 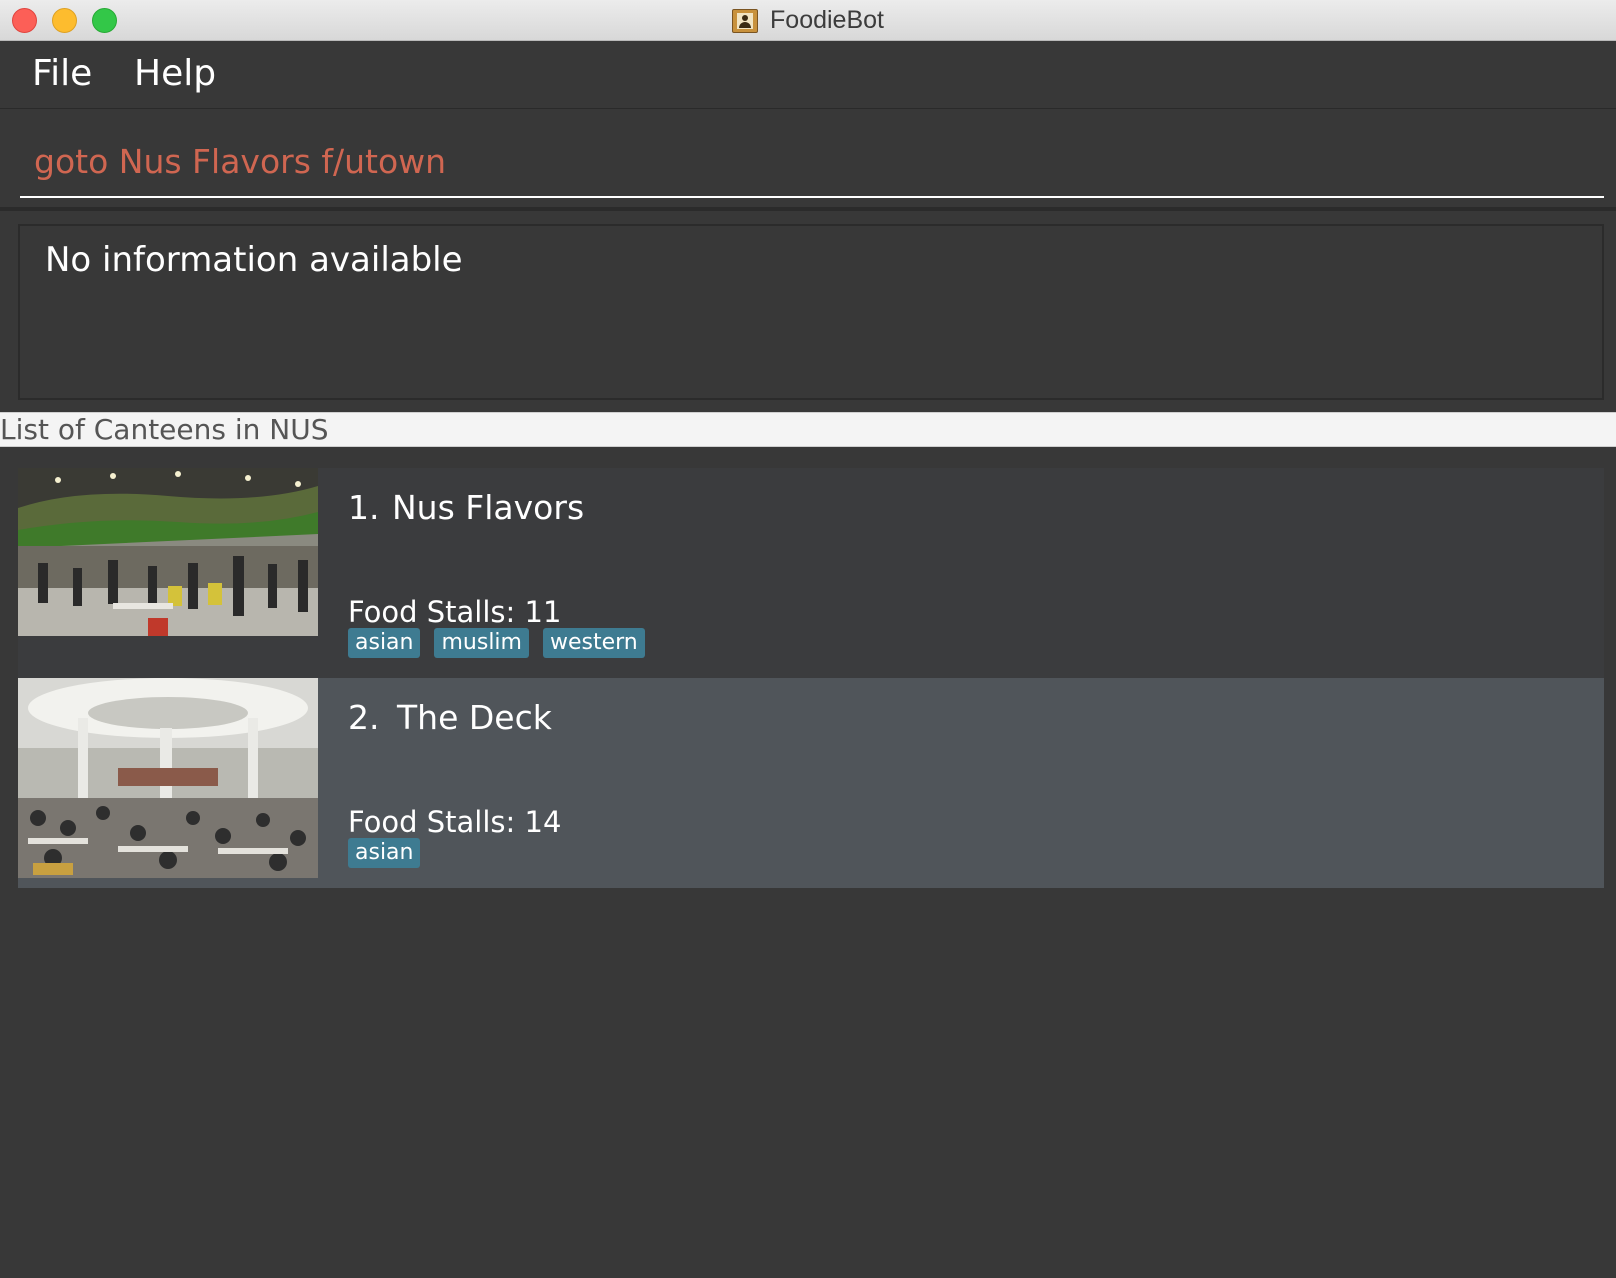 What do you see at coordinates (455, 612) in the screenshot?
I see `canteen-food-stalls: Food Stalls: 11` at bounding box center [455, 612].